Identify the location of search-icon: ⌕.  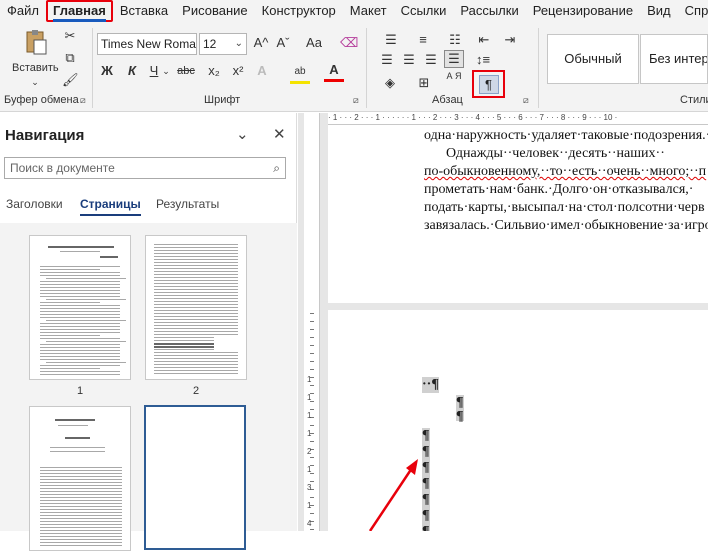
(276, 168).